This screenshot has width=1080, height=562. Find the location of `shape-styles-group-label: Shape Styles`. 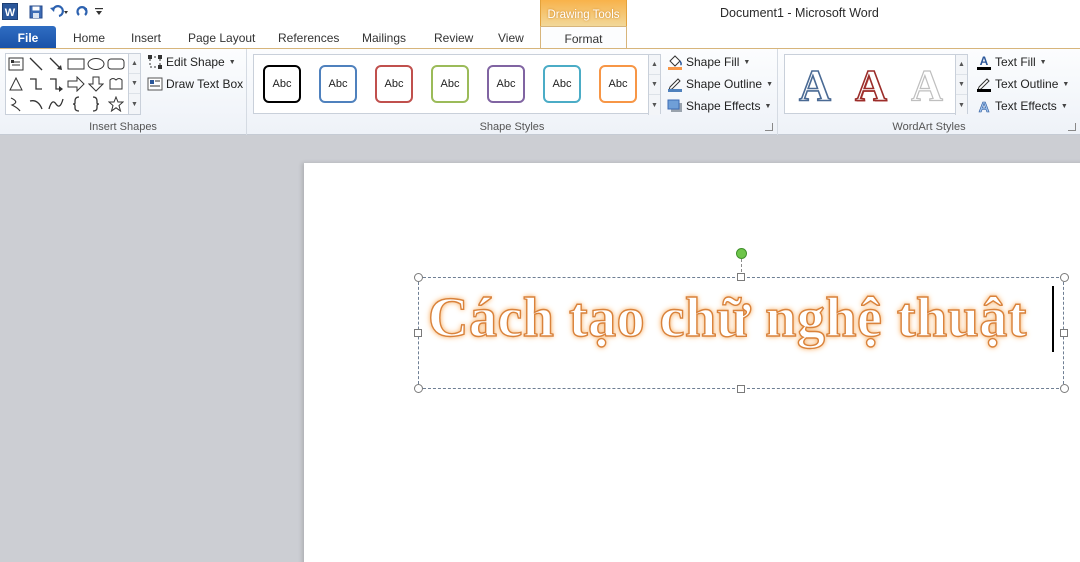

shape-styles-group-label: Shape Styles is located at coordinates (512, 127).